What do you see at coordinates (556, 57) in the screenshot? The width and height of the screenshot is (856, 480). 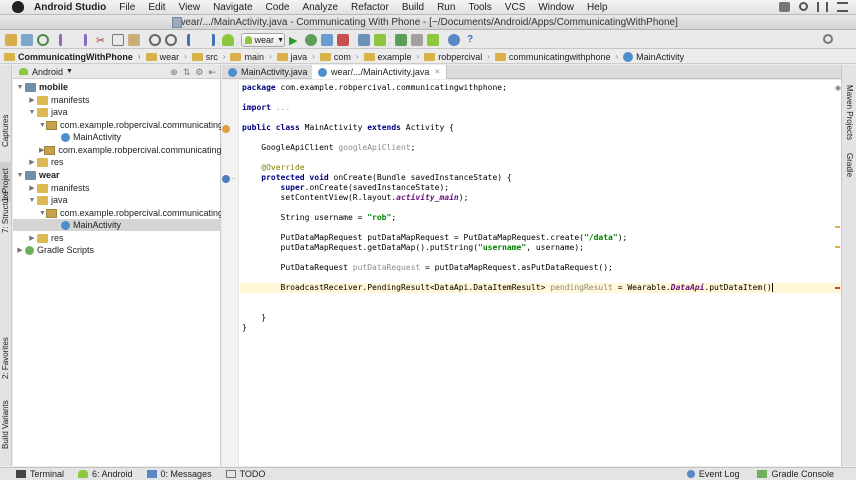 I see `breadcrumb-item: communicatingwithphone ›` at bounding box center [556, 57].